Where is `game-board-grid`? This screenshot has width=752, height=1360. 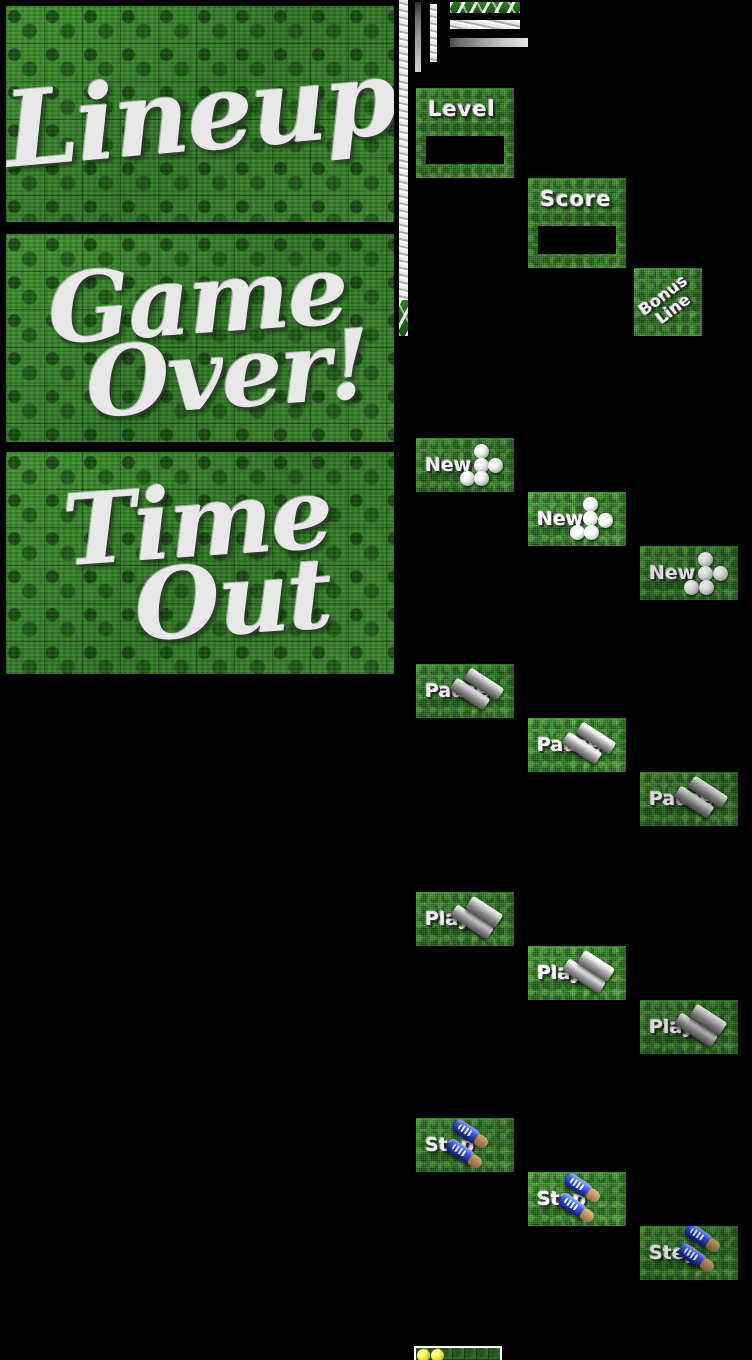 game-board-grid is located at coordinates (458, 1354).